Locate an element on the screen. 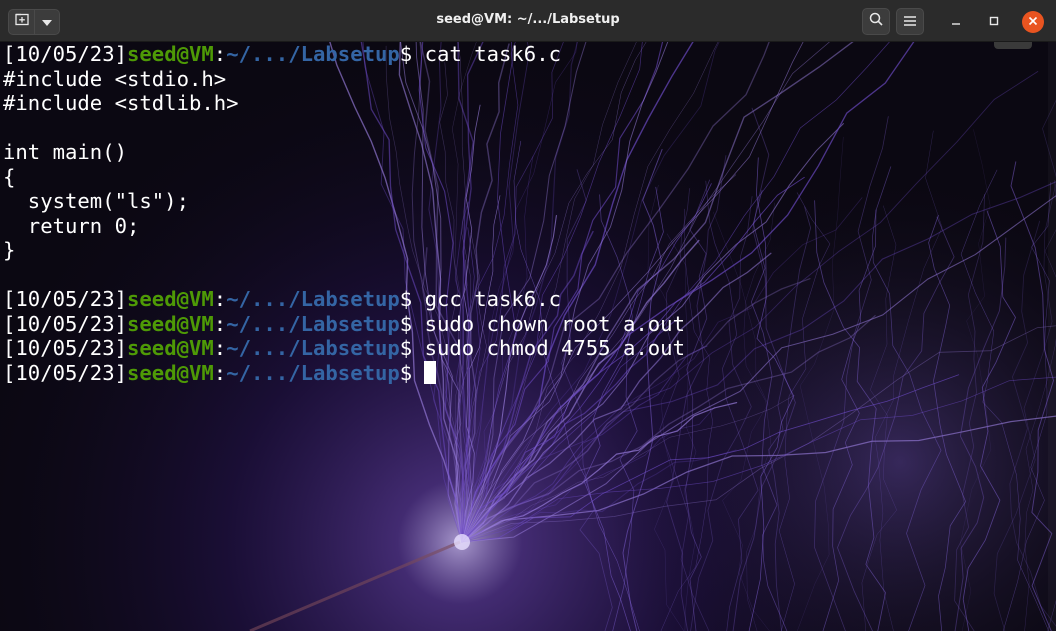 This screenshot has height=631, width=1056. maximize-button is located at coordinates (994, 22).